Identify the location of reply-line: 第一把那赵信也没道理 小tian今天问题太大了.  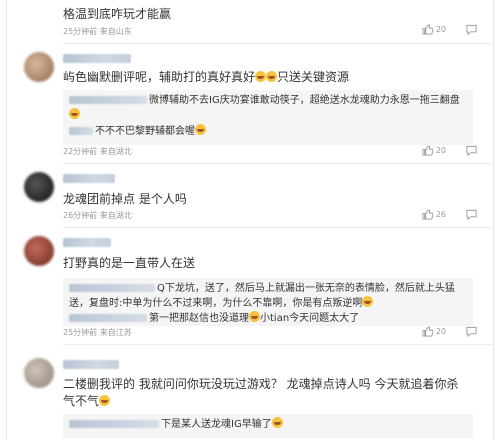
(268, 318).